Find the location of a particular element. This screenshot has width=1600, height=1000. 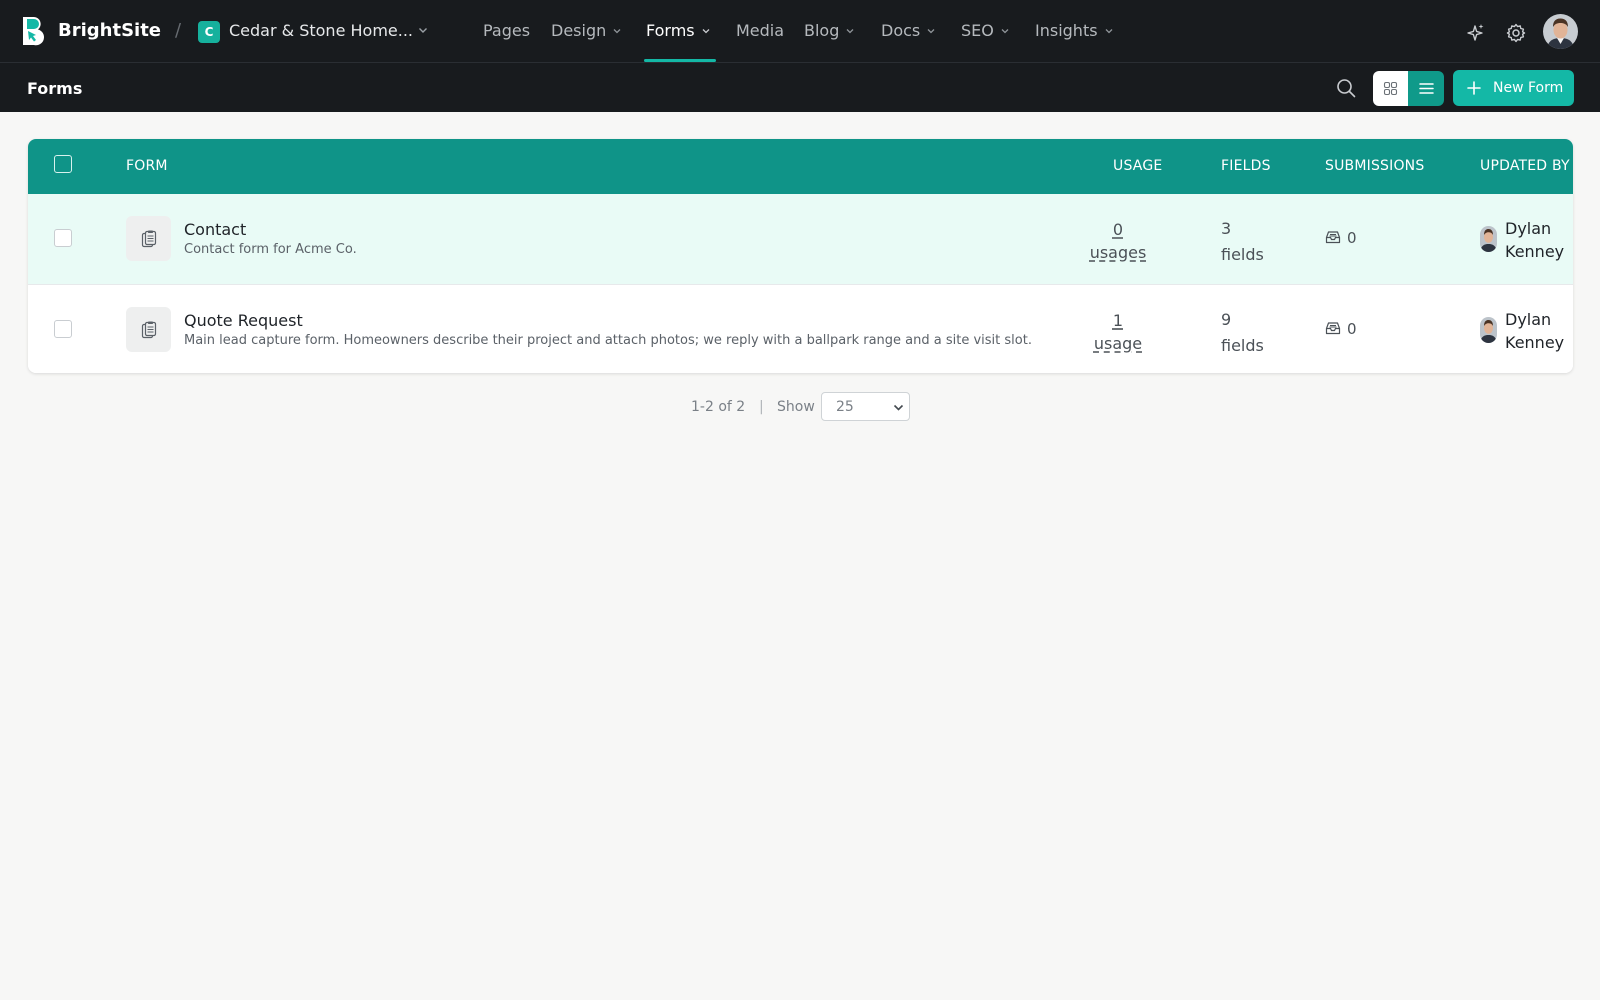

active-tab-indicator is located at coordinates (680, 60).